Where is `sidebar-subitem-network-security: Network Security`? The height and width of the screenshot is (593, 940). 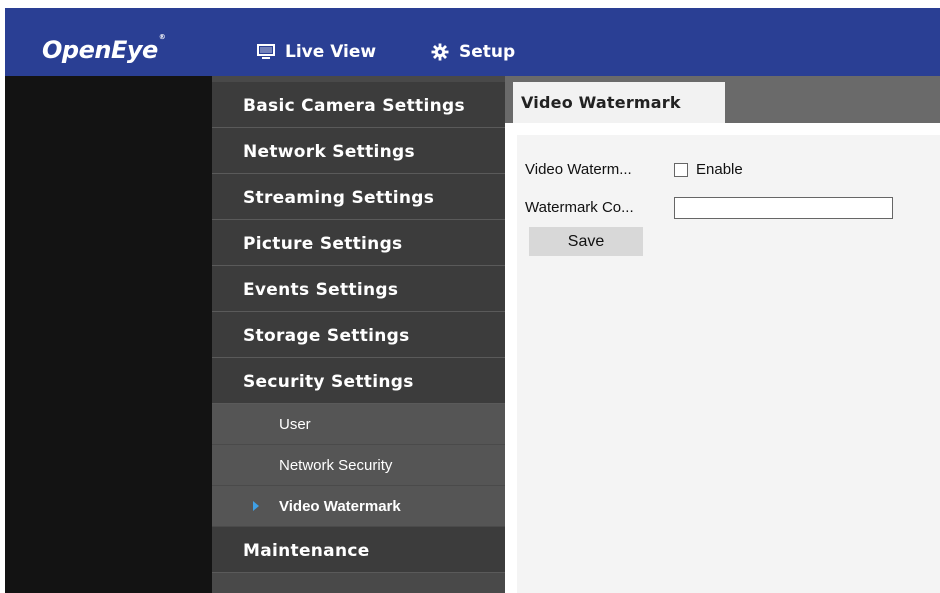 sidebar-subitem-network-security: Network Security is located at coordinates (358, 465).